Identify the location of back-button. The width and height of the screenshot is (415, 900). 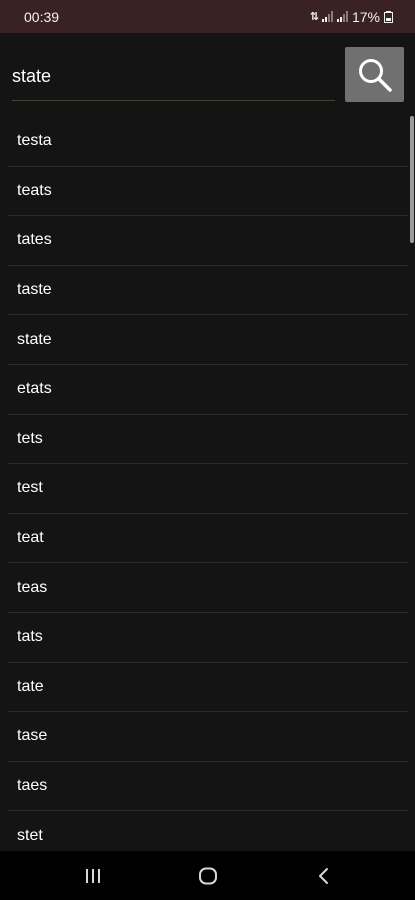
(324, 876).